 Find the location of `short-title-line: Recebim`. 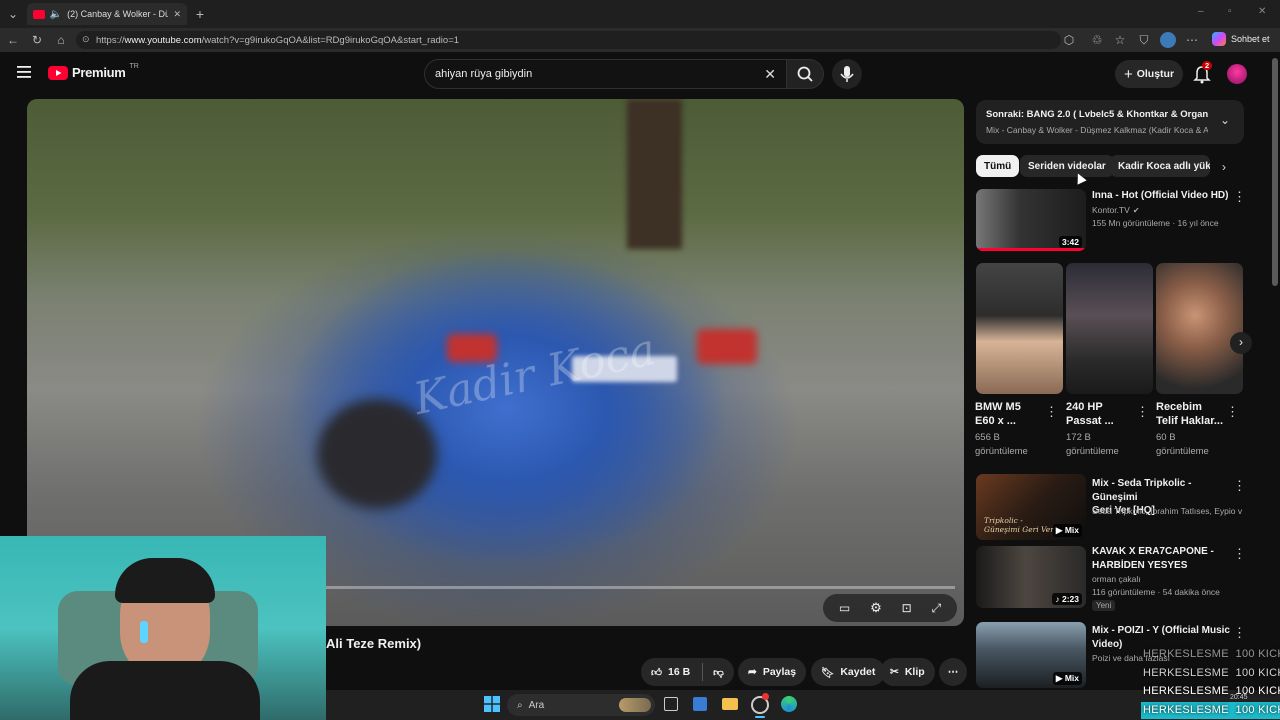

short-title-line: Recebim is located at coordinates (1179, 407).